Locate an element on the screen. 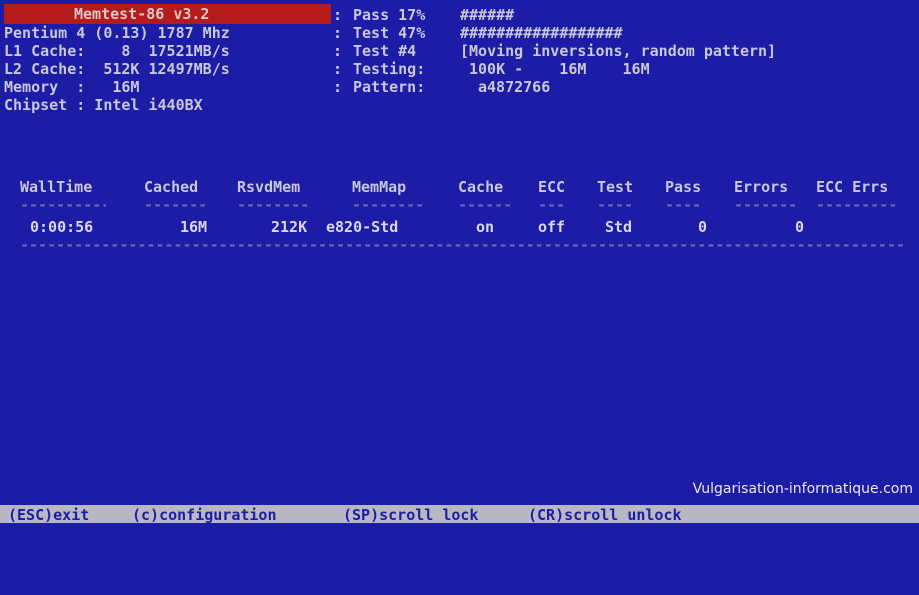 The image size is (919, 595). test-progress-bar: ################## is located at coordinates (541, 33).